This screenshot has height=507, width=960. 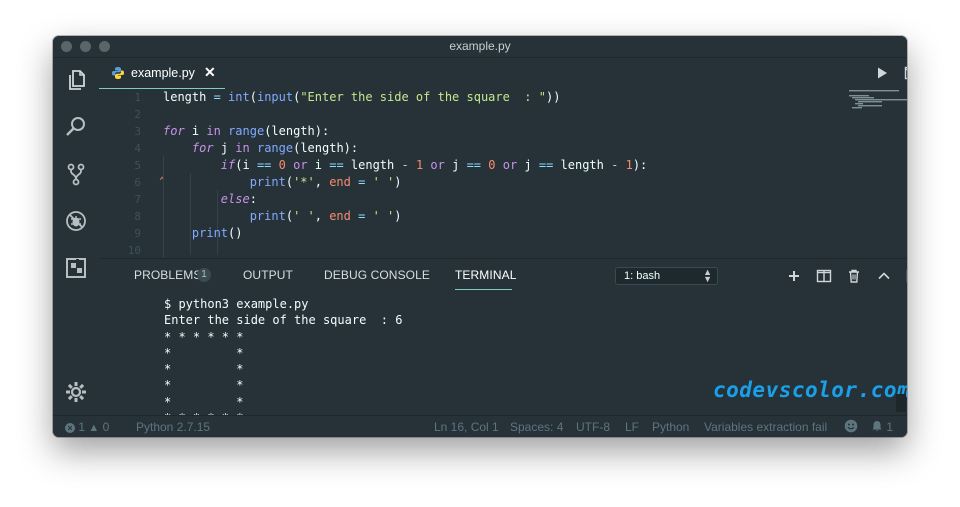 What do you see at coordinates (76, 236) in the screenshot?
I see `activity-bar` at bounding box center [76, 236].